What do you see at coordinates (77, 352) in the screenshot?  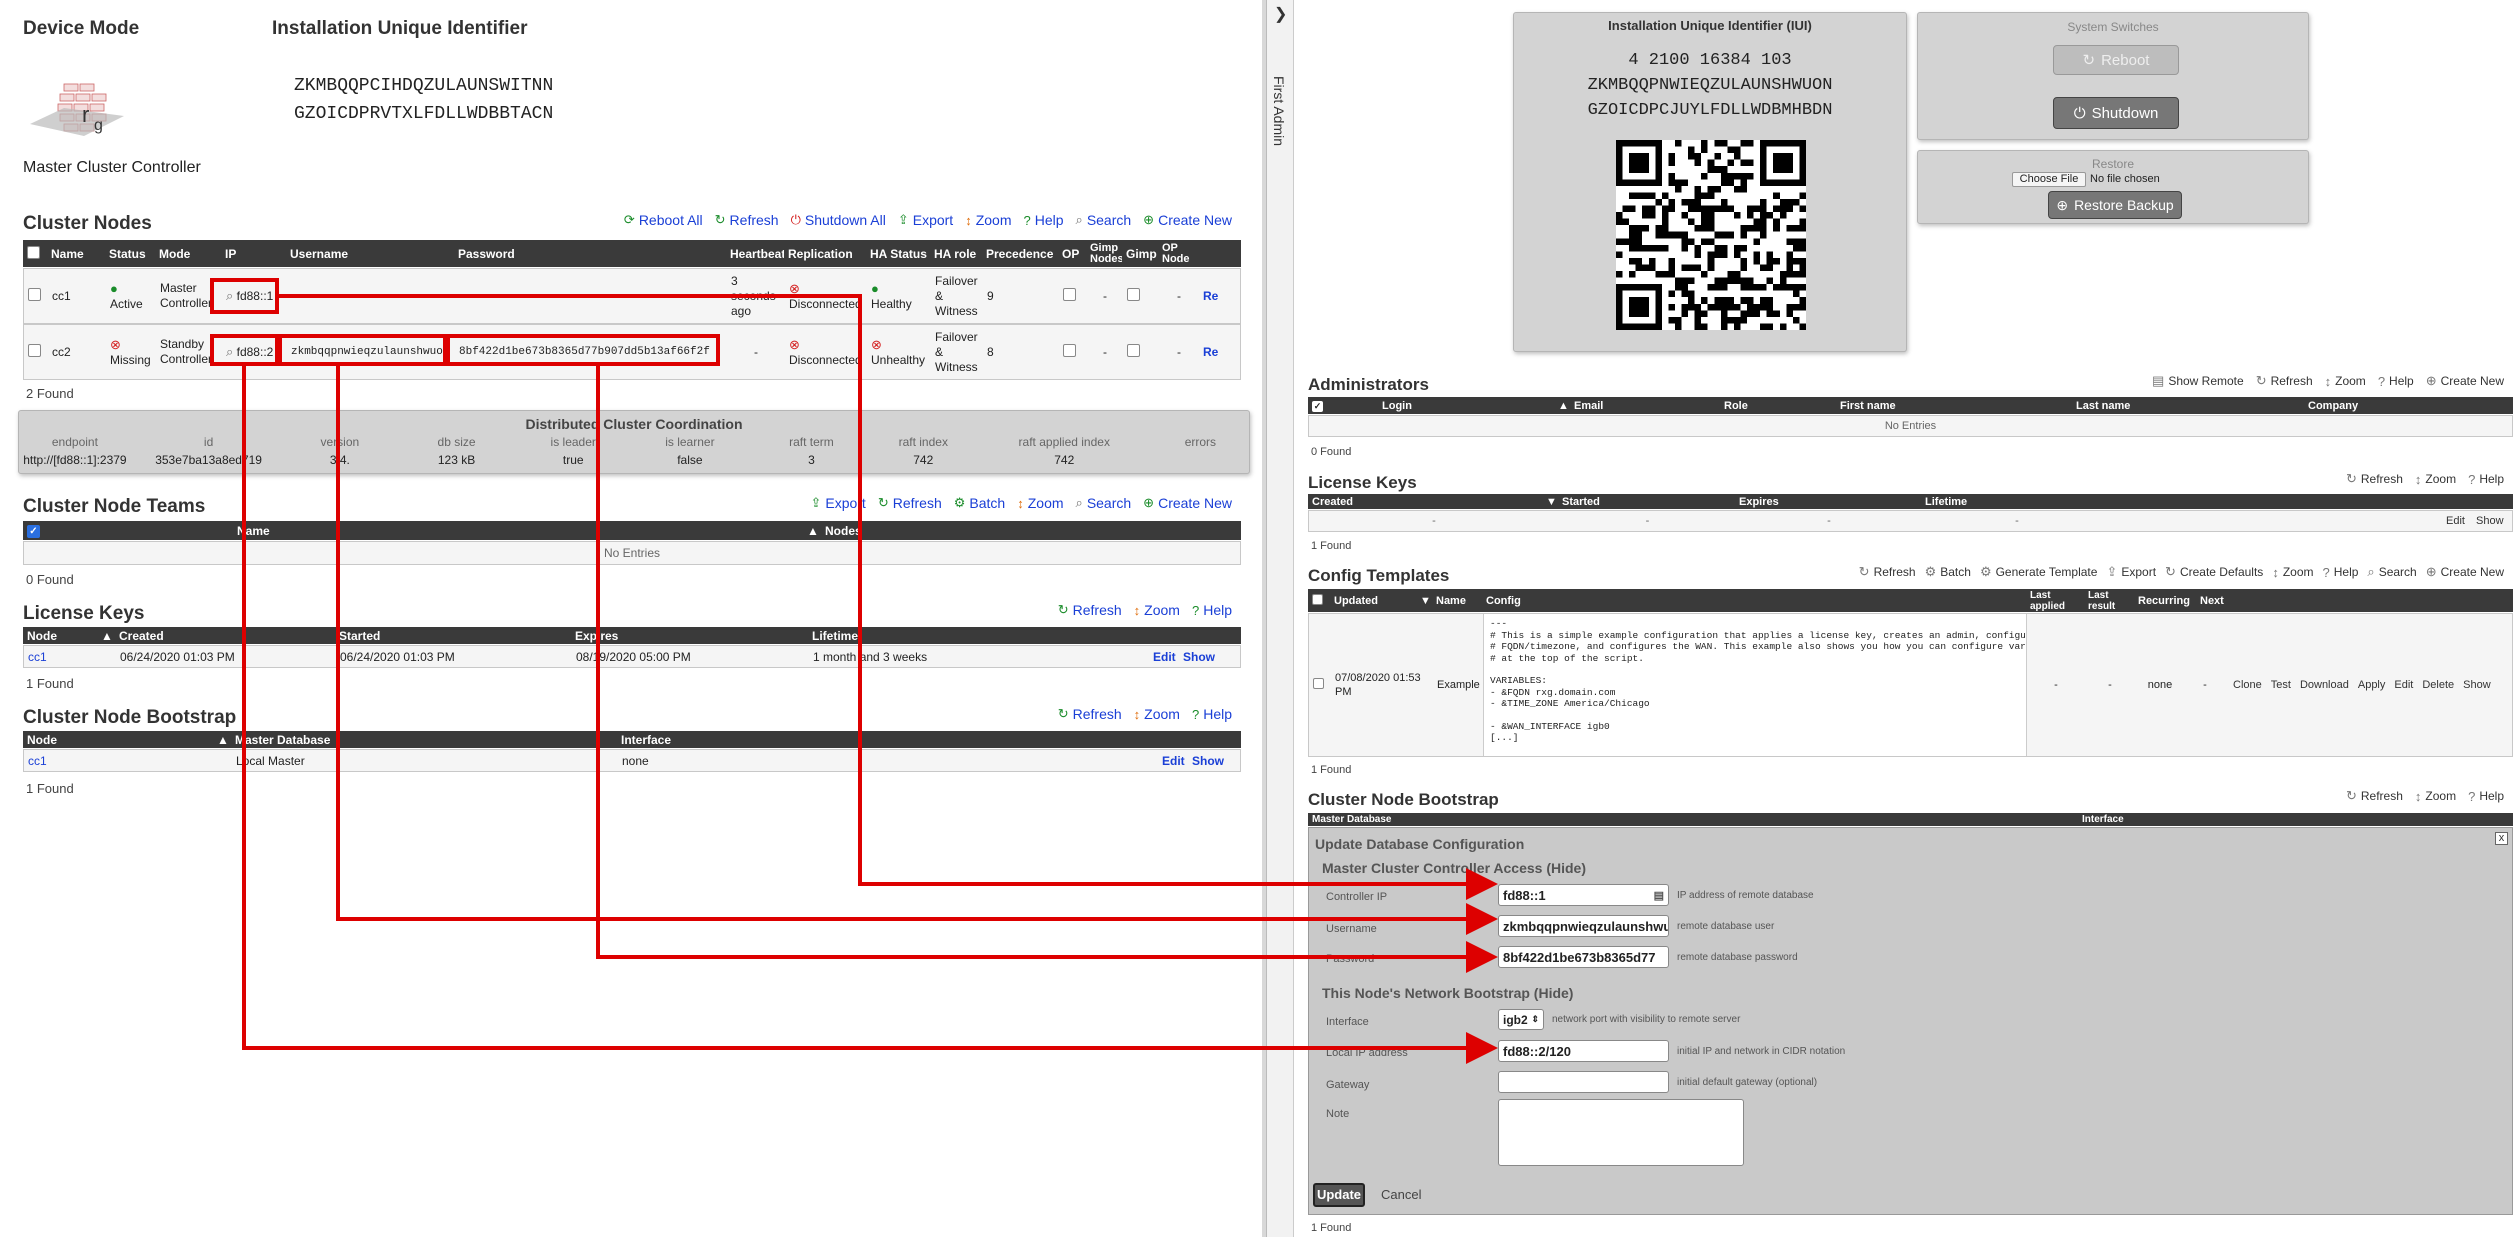 I see `node-name: cc2` at bounding box center [77, 352].